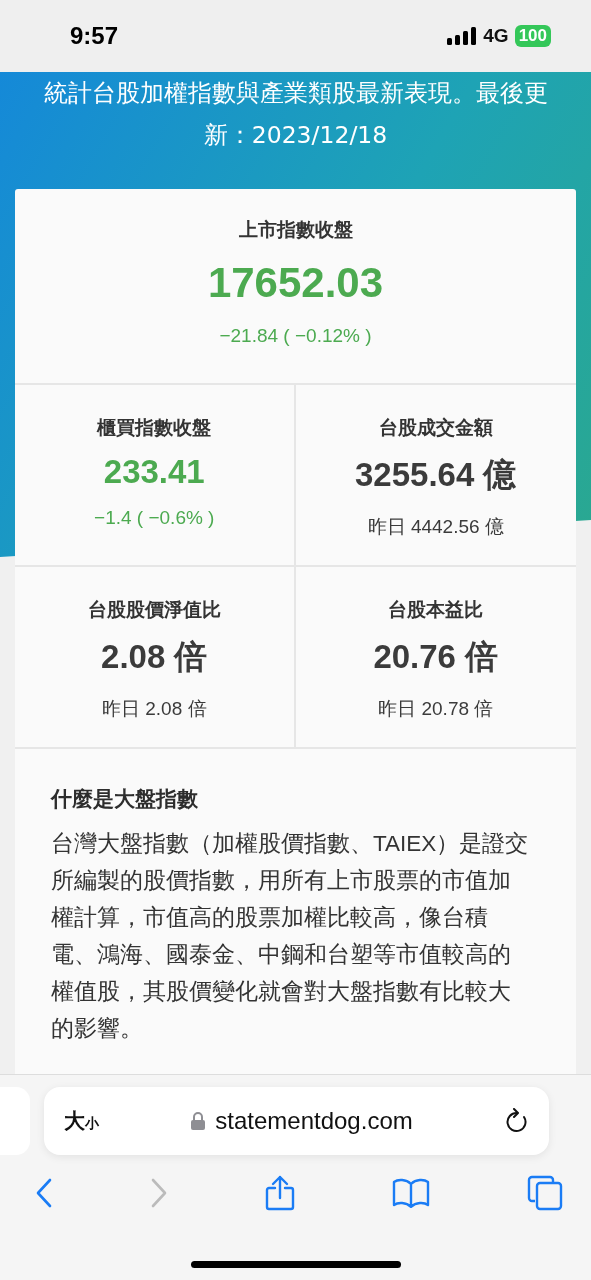 The width and height of the screenshot is (591, 1280). What do you see at coordinates (295, 336) in the screenshot?
I see `stat-change: −21.84 ( −0.12% )` at bounding box center [295, 336].